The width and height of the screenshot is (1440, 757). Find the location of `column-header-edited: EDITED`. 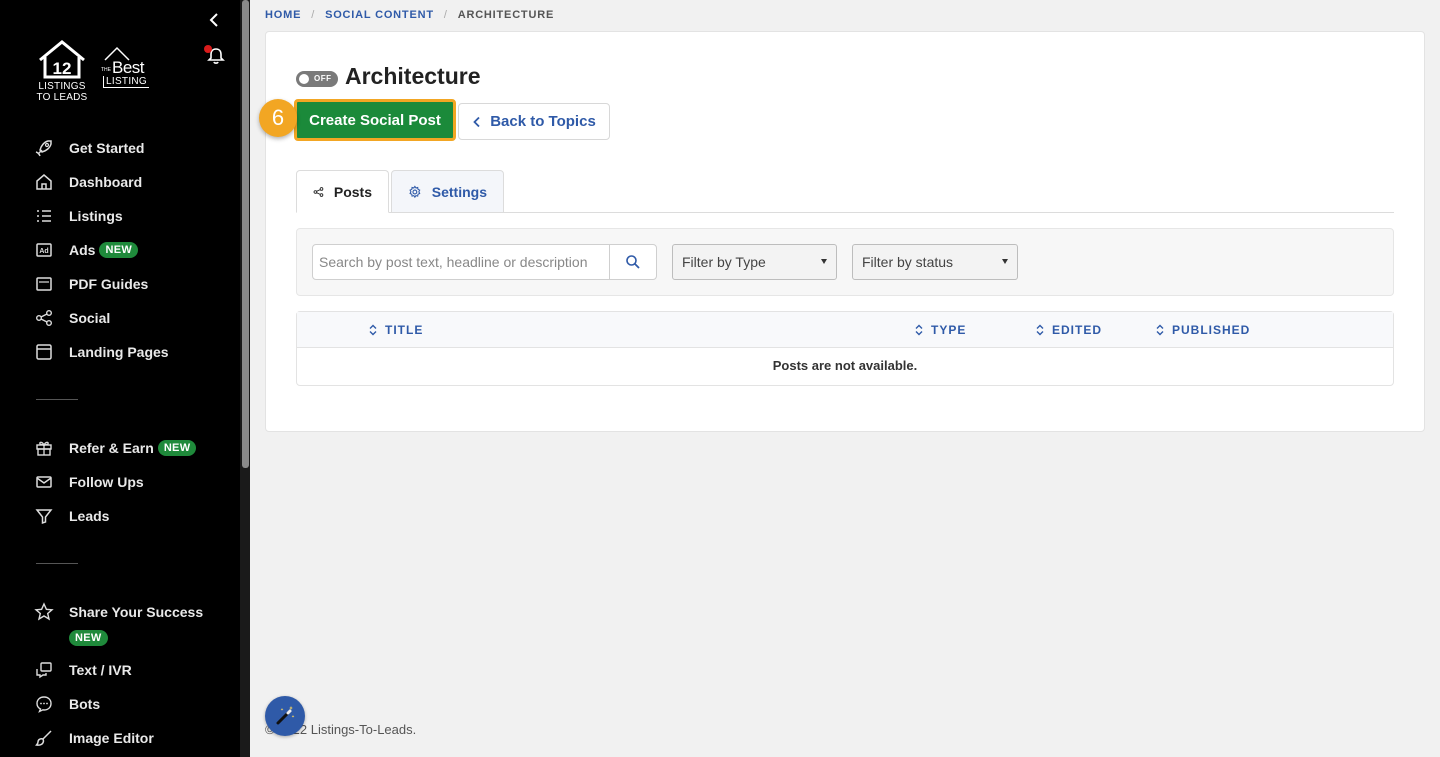

column-header-edited: EDITED is located at coordinates (1069, 330).